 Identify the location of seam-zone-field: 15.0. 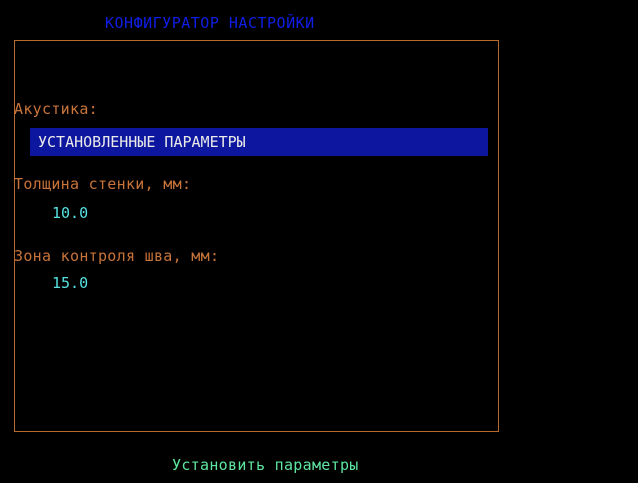
(70, 283).